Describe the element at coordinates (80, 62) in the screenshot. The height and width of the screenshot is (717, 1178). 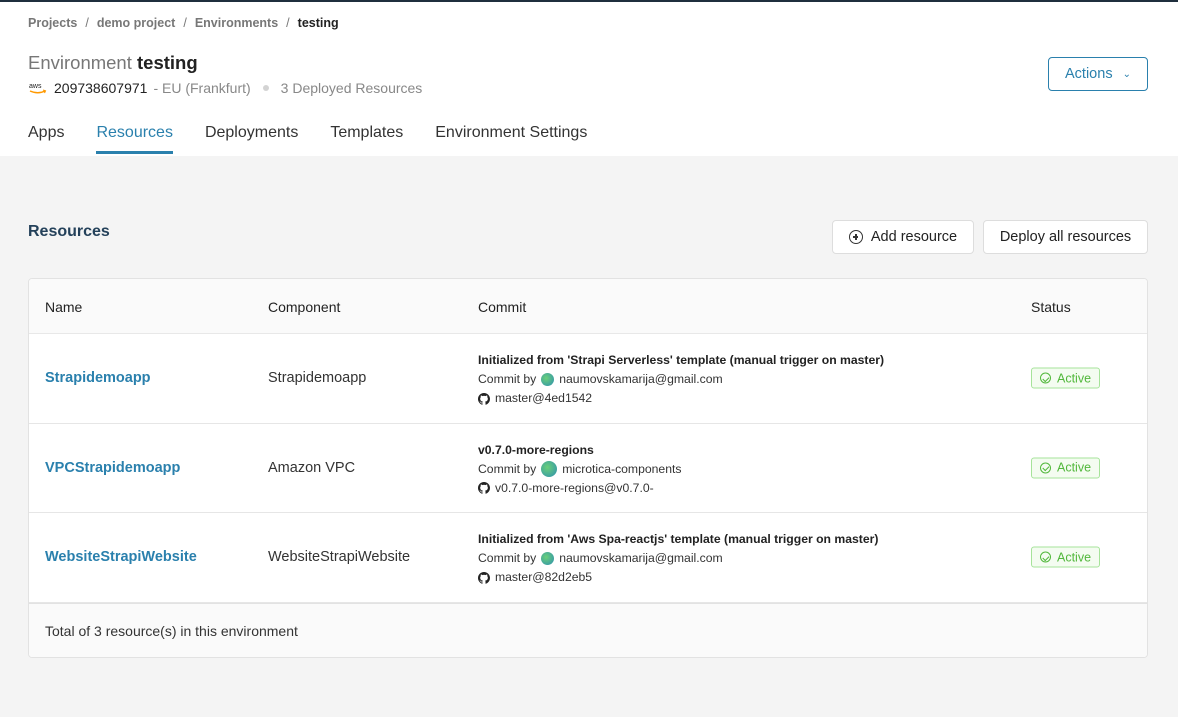
I see `title-prefix: Environment` at that location.